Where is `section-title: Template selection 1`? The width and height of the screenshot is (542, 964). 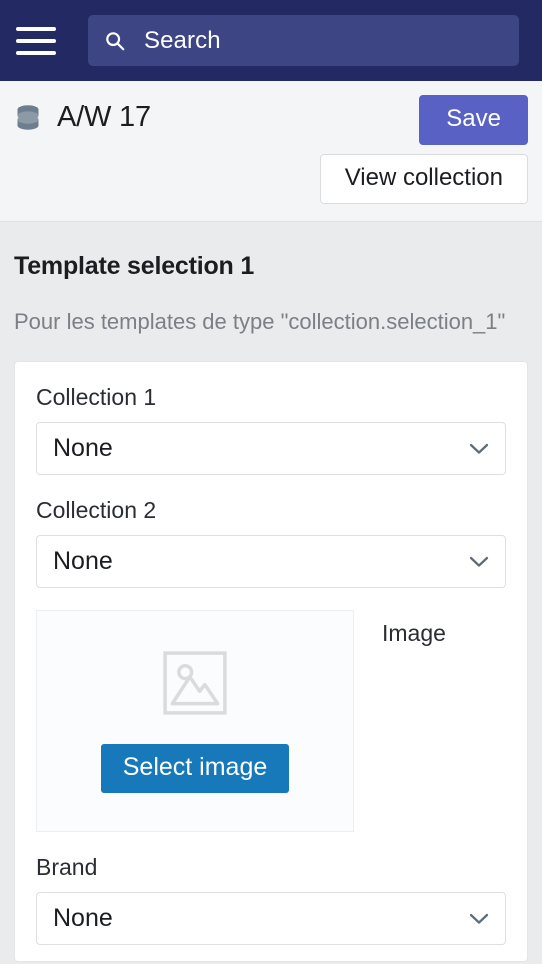
section-title: Template selection 1 is located at coordinates (134, 266).